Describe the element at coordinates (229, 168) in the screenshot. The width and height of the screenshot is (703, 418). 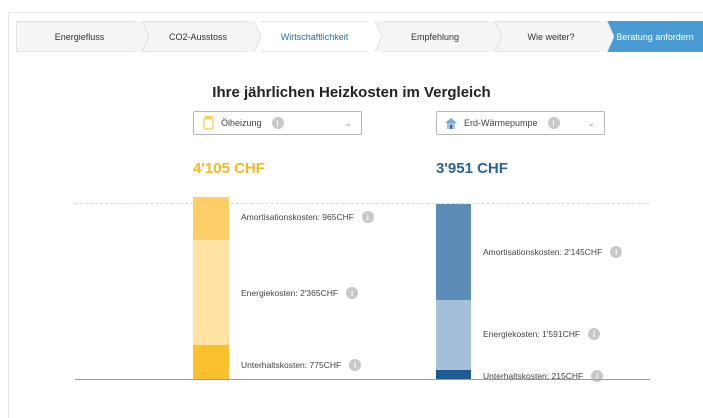
I see `total-cost-left: 4'105 CHF` at that location.